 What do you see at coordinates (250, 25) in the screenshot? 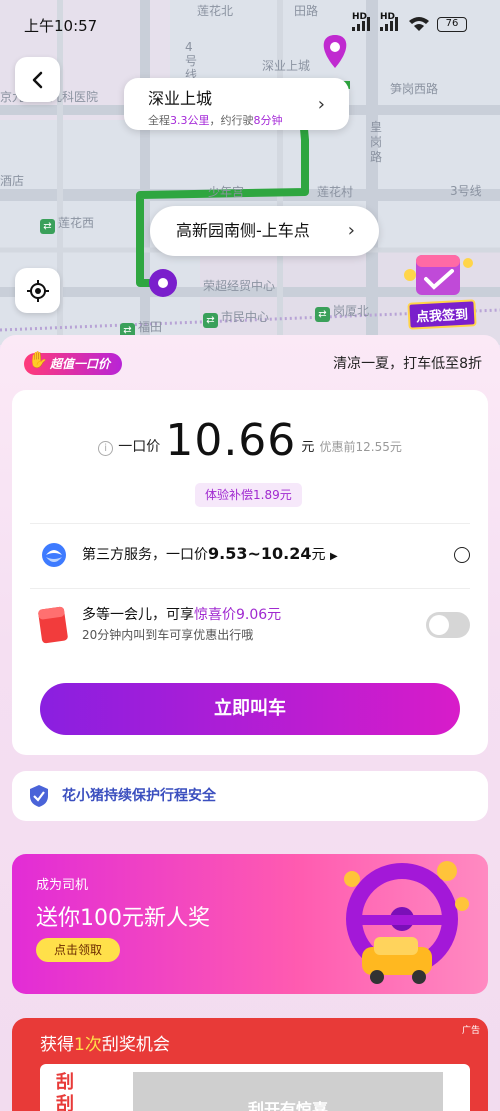
I see `status-bar: 上午10:57 HD HD 76` at bounding box center [250, 25].